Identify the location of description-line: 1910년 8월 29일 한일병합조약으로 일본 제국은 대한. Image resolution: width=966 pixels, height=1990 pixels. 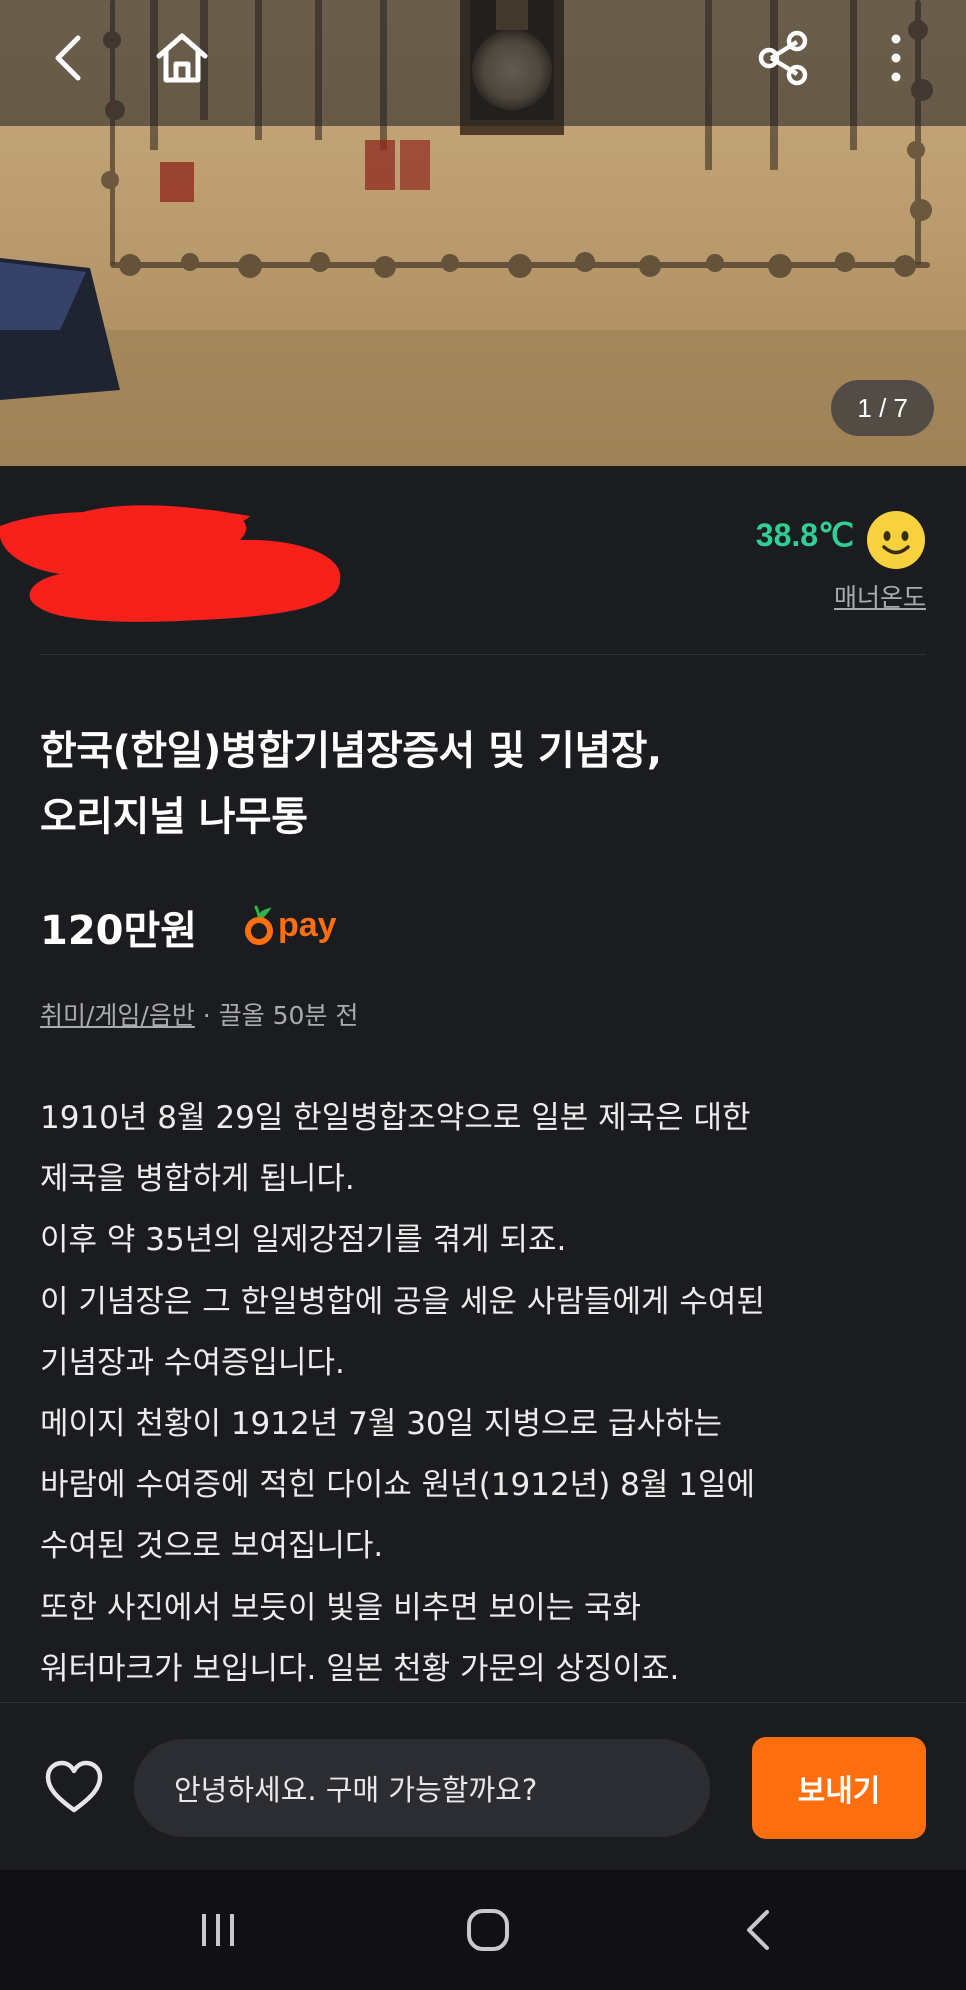
(395, 1118).